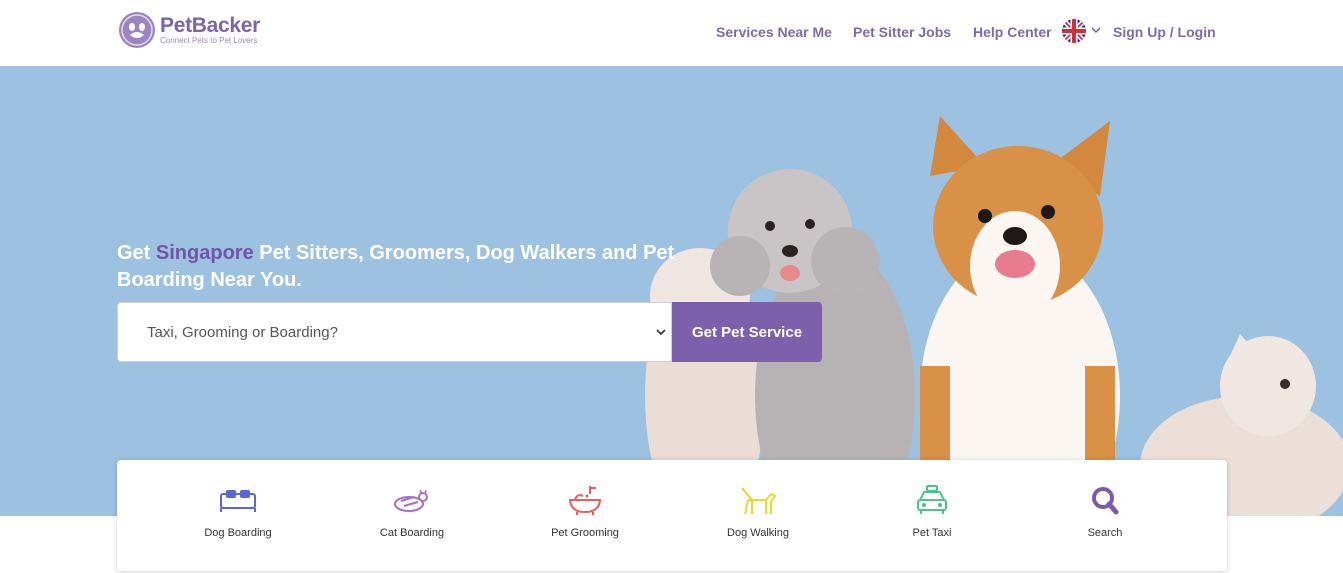  I want to click on service-label: Dog Boarding, so click(238, 533).